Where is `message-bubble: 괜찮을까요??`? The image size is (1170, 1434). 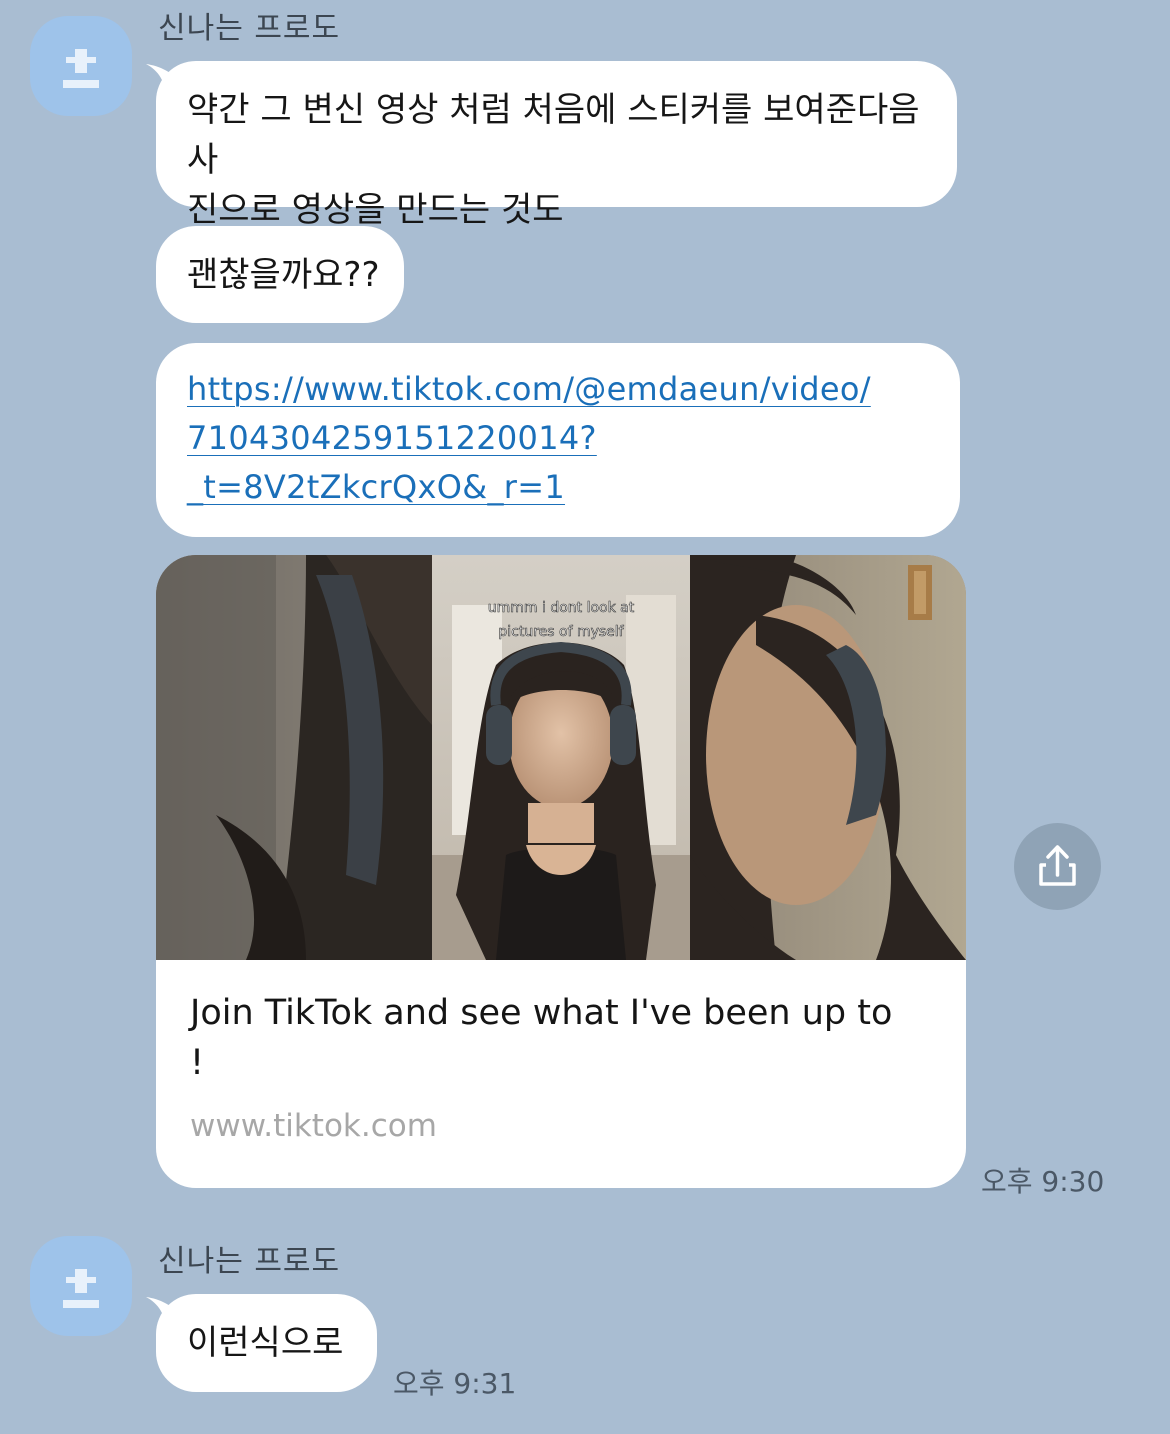 message-bubble: 괜찮을까요?? is located at coordinates (280, 274).